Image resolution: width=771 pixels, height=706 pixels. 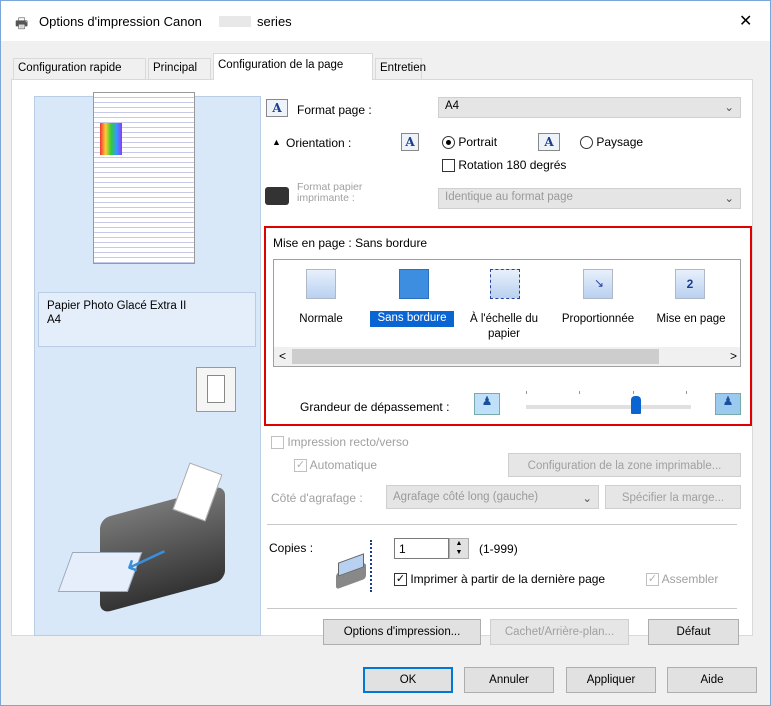 What do you see at coordinates (589, 107) in the screenshot?
I see `page-size-dropdown: A4 ⌄` at bounding box center [589, 107].